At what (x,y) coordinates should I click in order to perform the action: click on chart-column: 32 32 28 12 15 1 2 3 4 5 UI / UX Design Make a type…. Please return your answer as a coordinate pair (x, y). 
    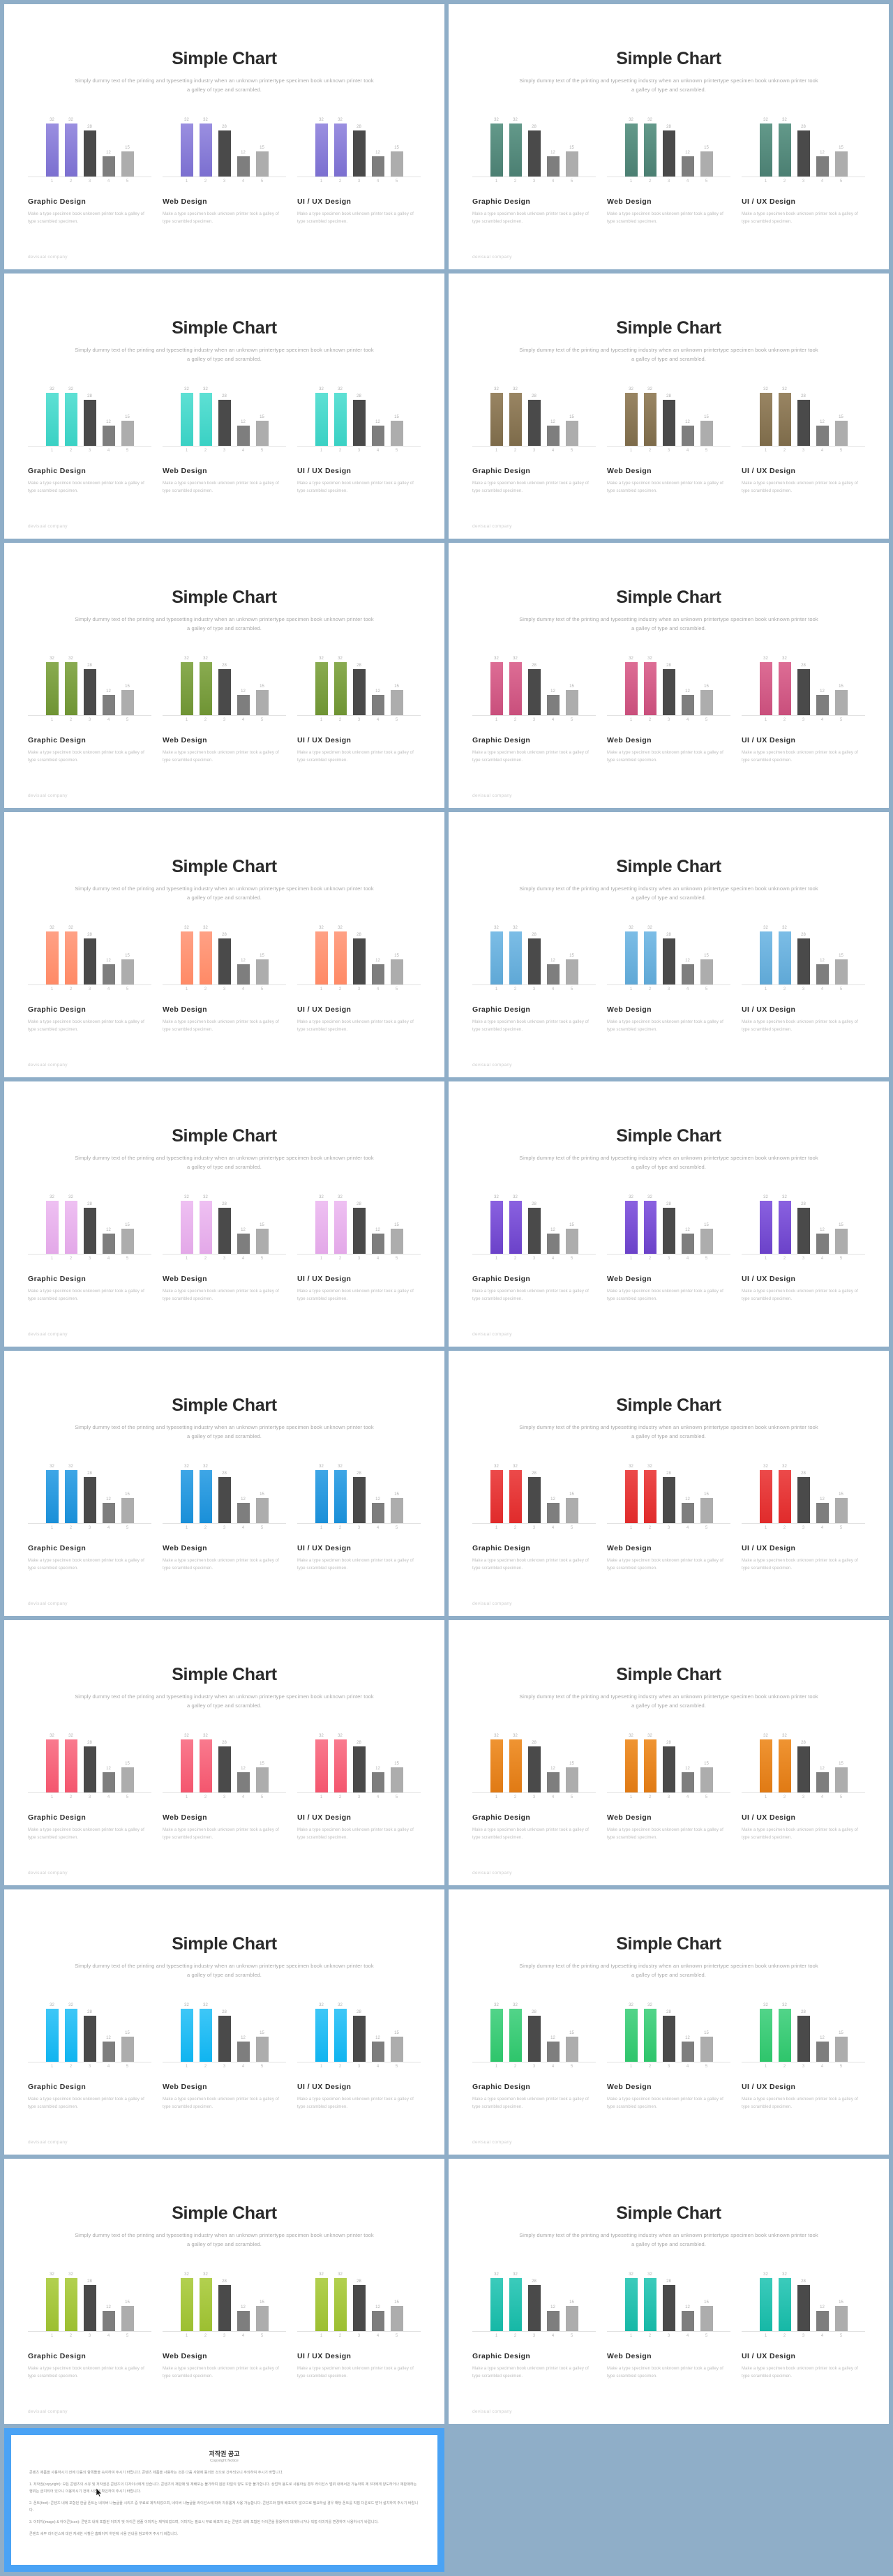
    Looking at the image, I should click on (359, 1516).